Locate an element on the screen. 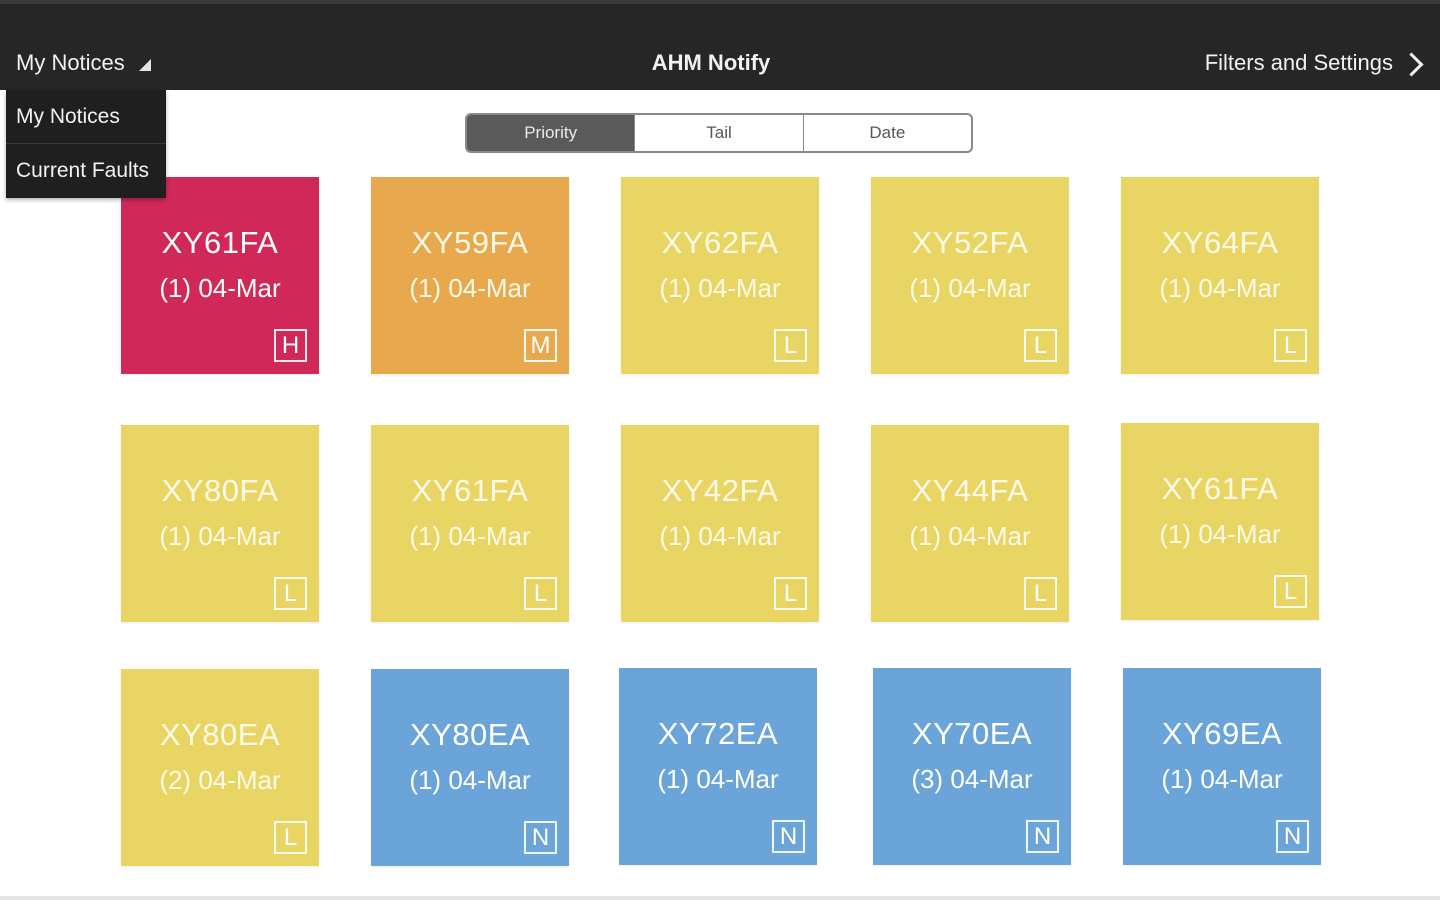 This screenshot has height=900, width=1440. priority-badge: M is located at coordinates (540, 345).